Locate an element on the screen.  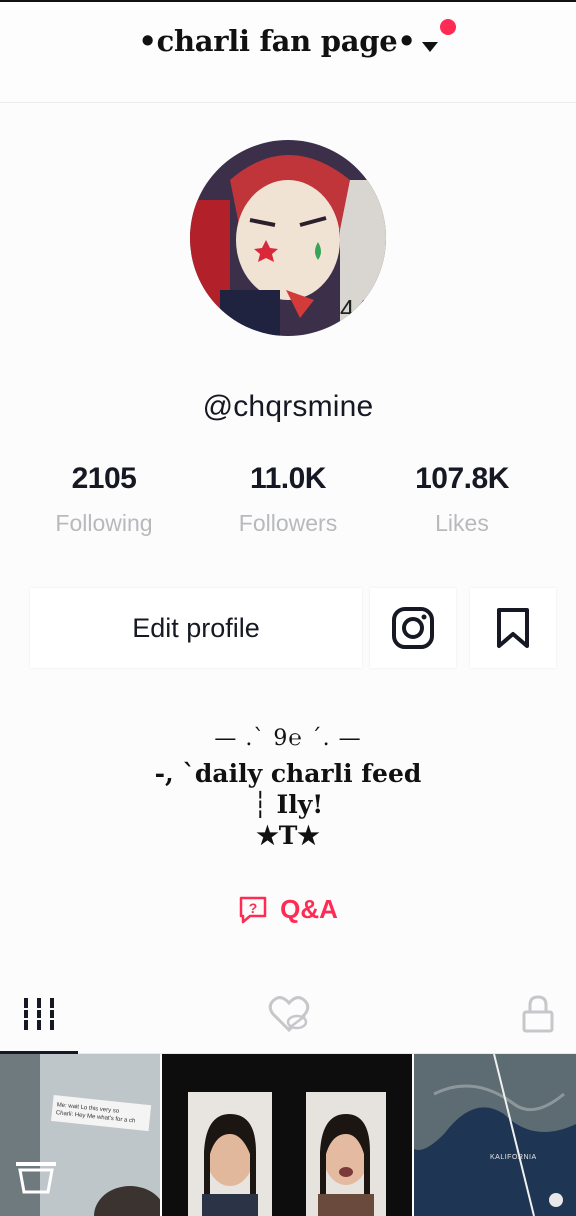
tab-private is located at coordinates (538, 1014).